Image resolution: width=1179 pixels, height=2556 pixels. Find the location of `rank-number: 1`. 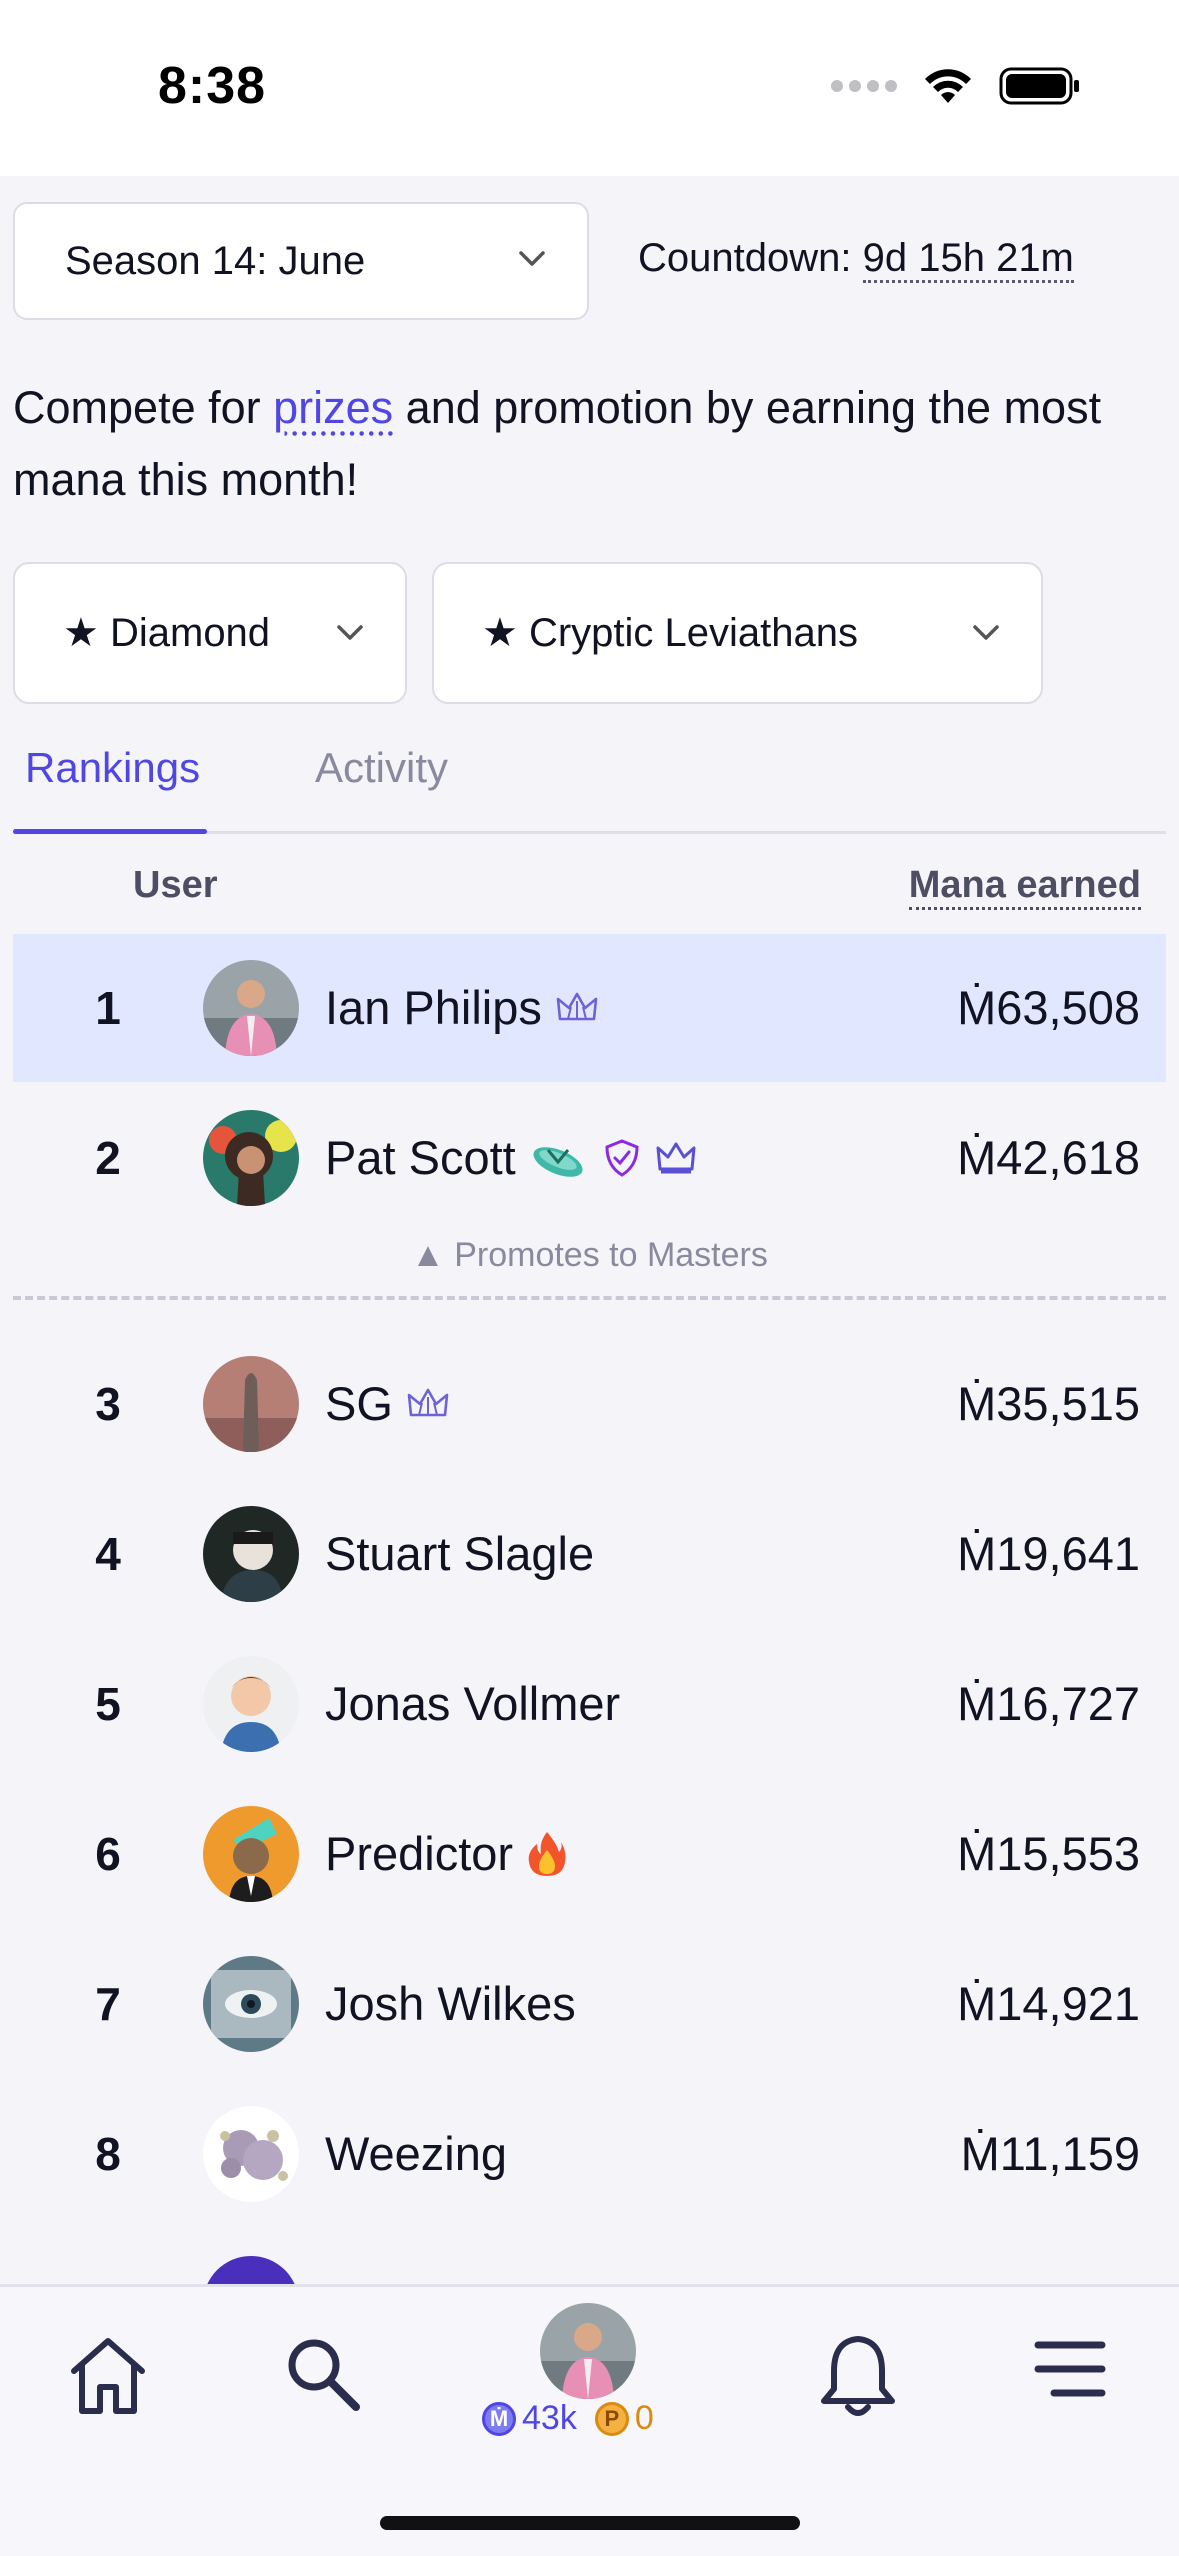

rank-number: 1 is located at coordinates (108, 1008).